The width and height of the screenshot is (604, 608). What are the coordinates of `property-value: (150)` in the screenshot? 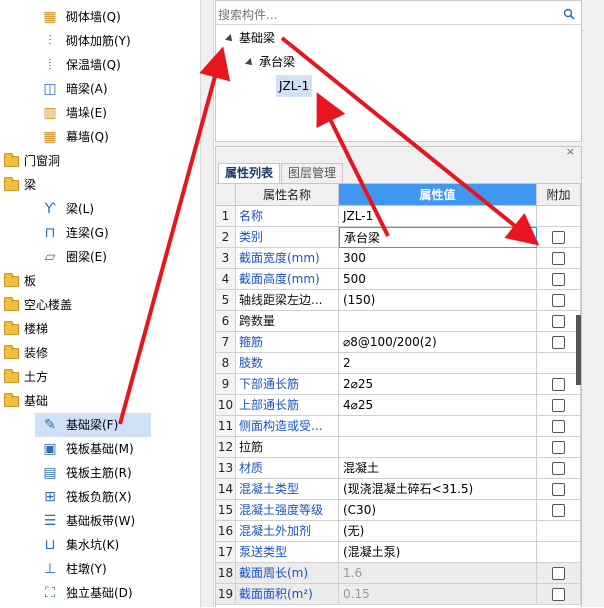 It's located at (438, 300).